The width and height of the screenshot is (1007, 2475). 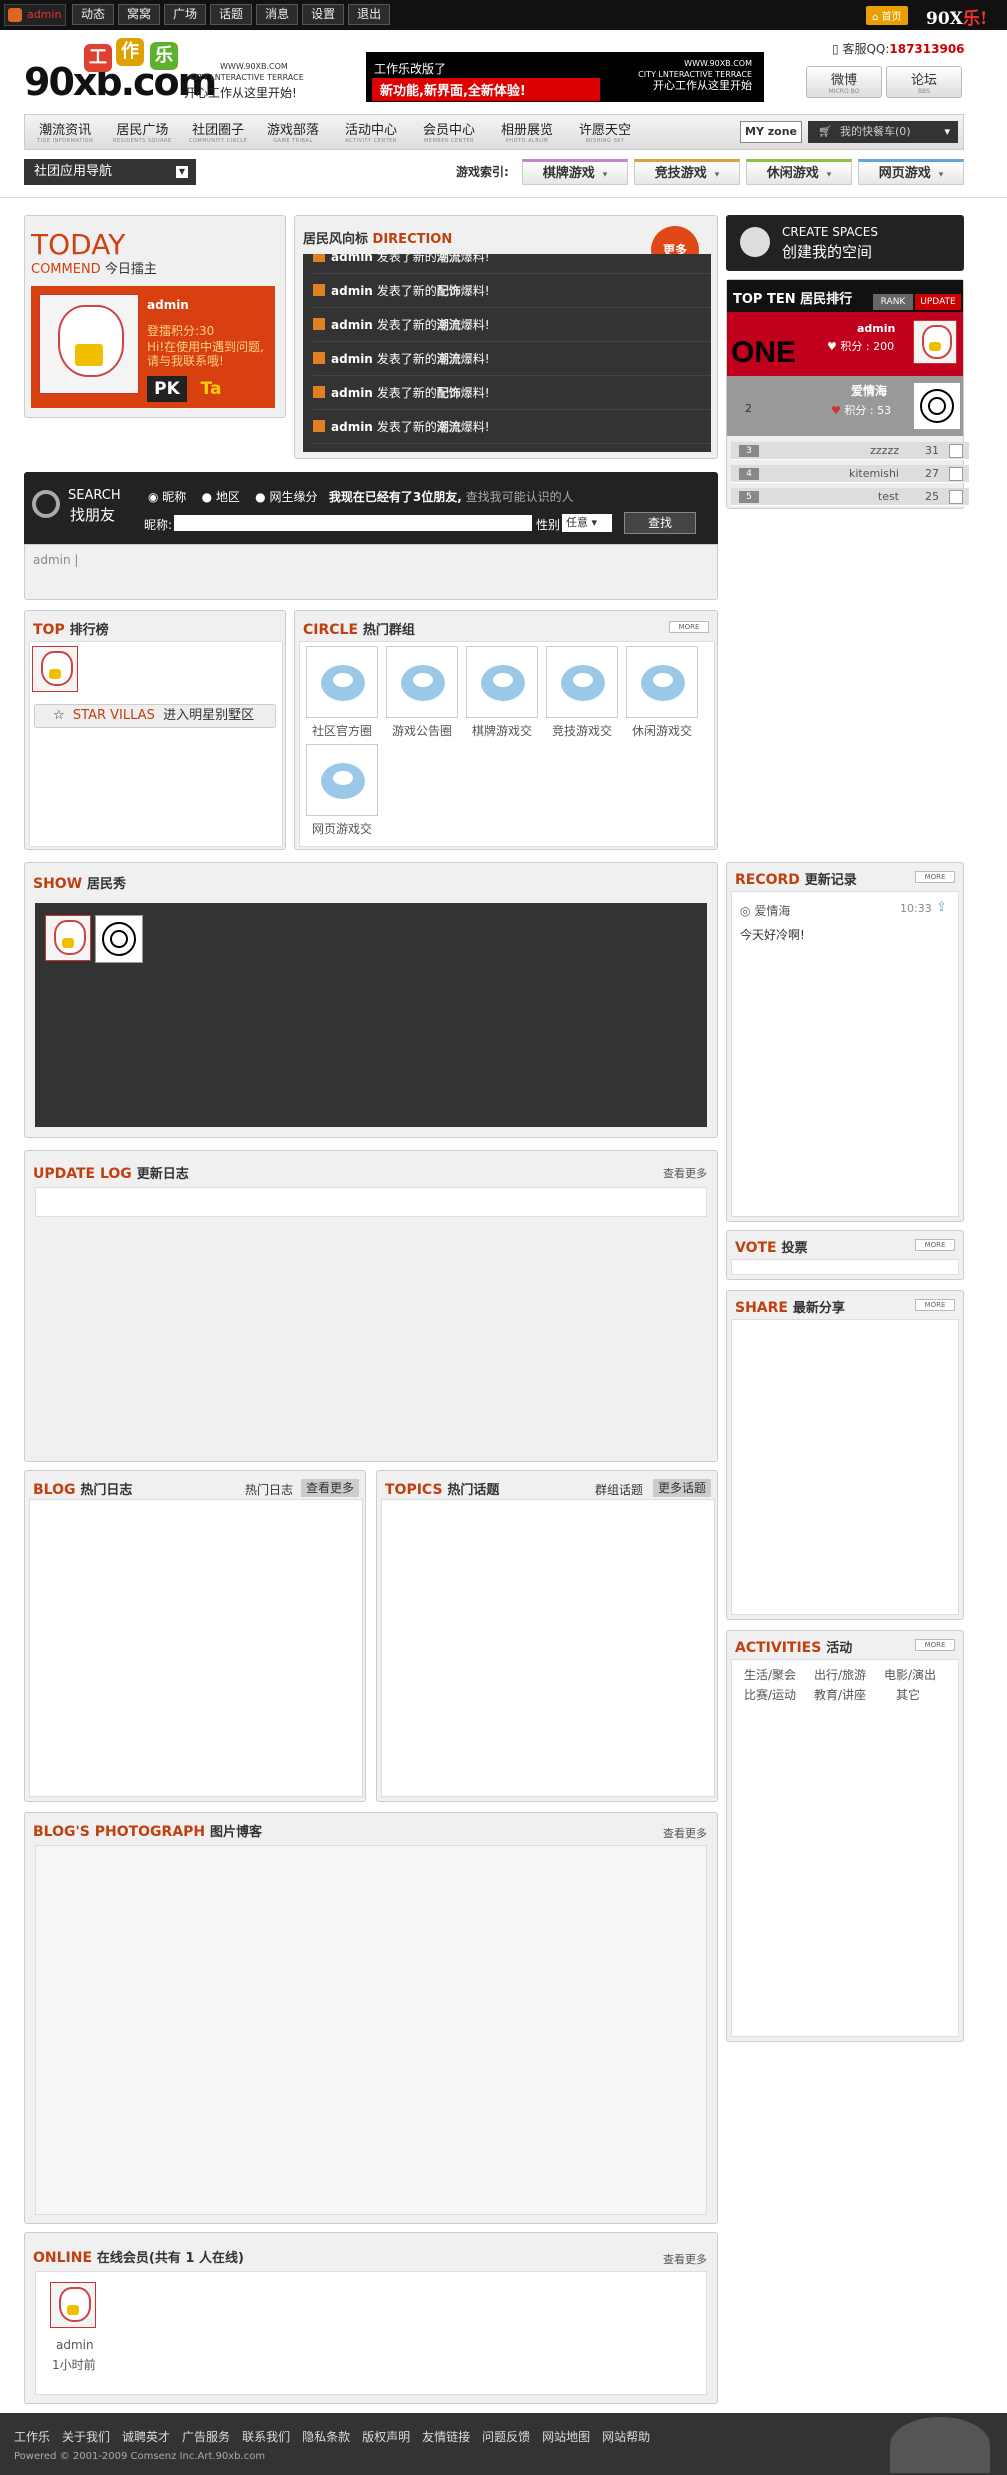 I want to click on game-competitive: 竞技游戏, so click(x=687, y=172).